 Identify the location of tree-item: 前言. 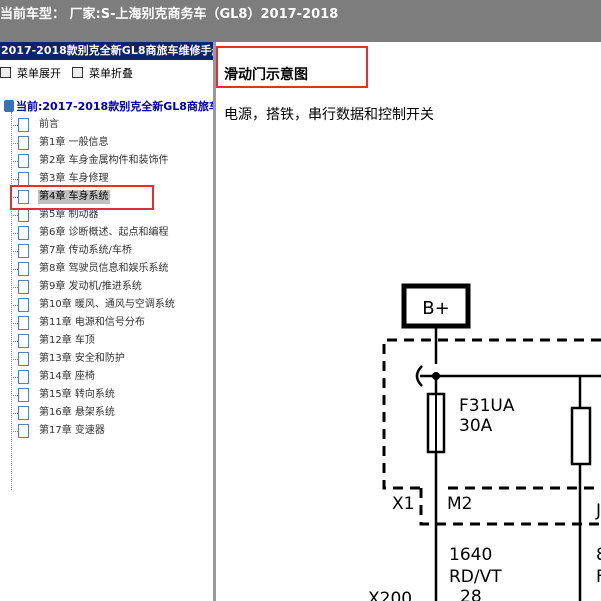
(111, 125).